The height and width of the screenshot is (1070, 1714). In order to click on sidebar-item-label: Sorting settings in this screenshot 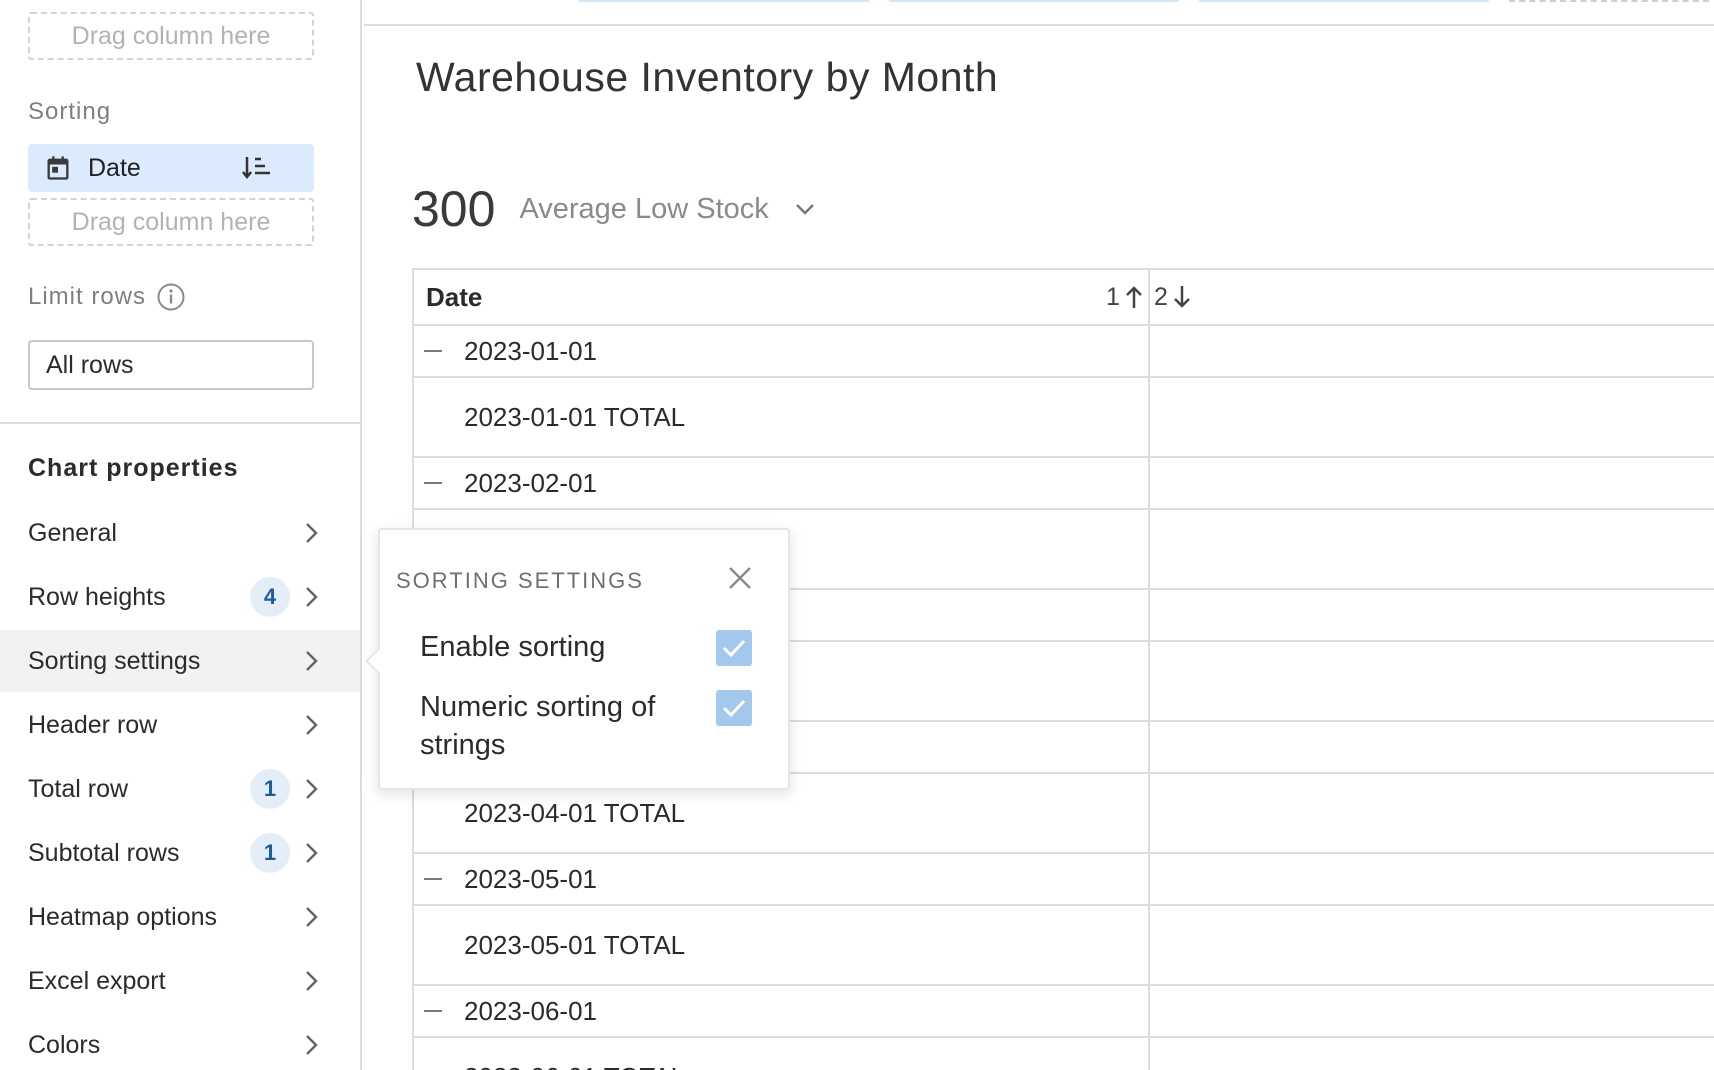, I will do `click(114, 660)`.